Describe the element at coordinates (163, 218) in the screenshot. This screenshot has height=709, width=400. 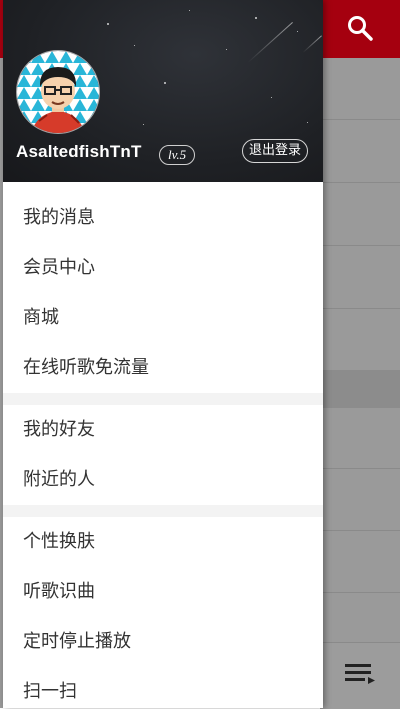
I see `menu-item-messages: 我的消息` at that location.